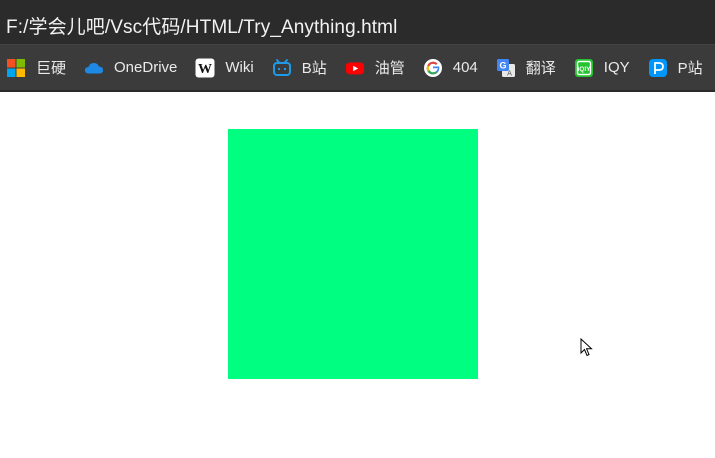 The image size is (715, 458). Describe the element at coordinates (509, 73) in the screenshot. I see `svg-text: A` at that location.